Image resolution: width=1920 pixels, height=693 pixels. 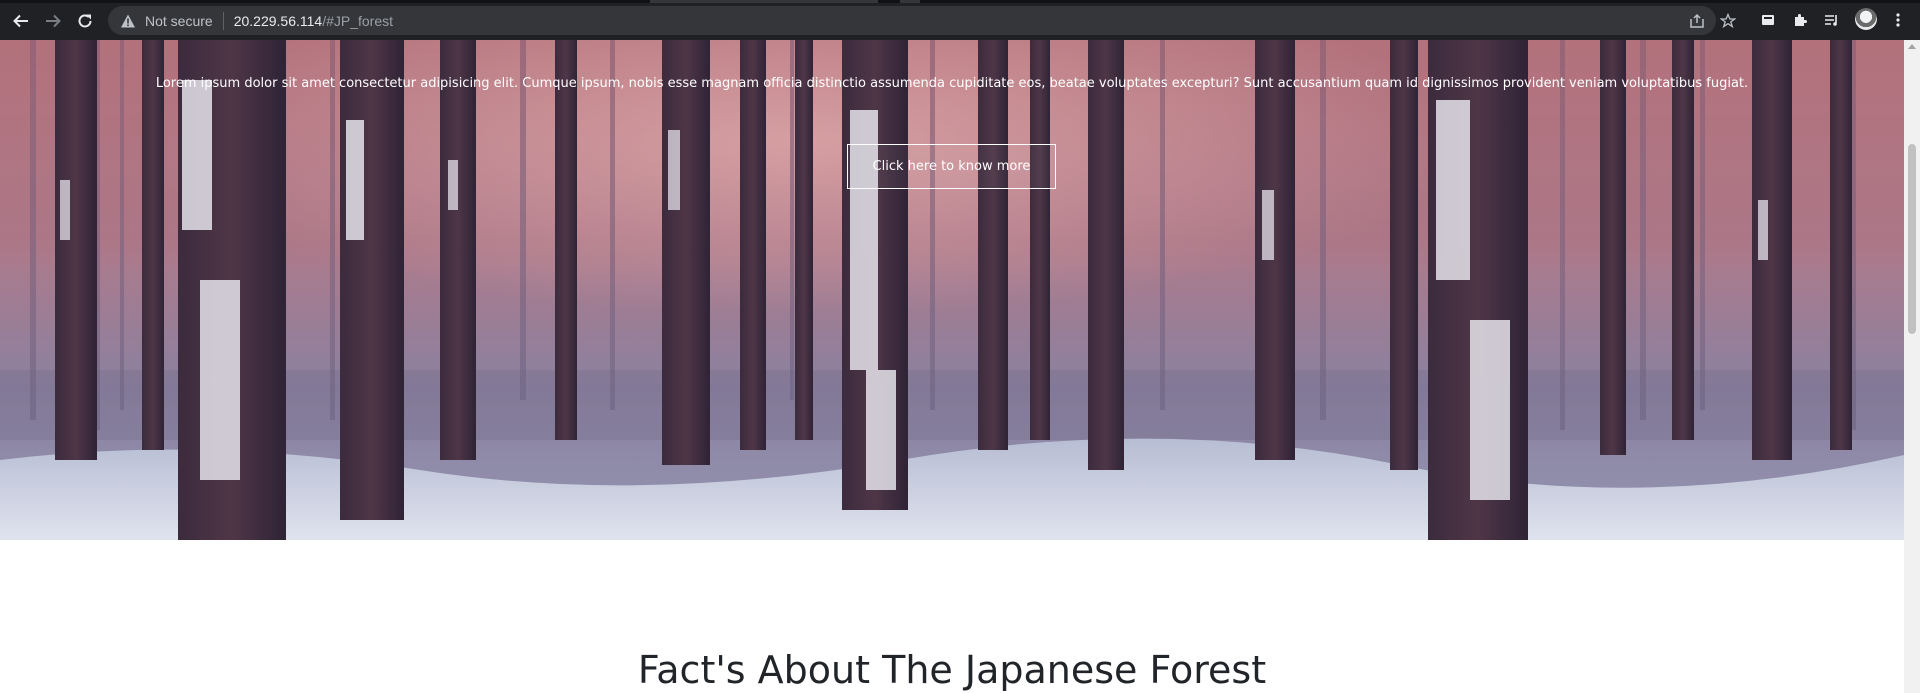 I want to click on url-path: /#JP_forest, so click(x=358, y=20).